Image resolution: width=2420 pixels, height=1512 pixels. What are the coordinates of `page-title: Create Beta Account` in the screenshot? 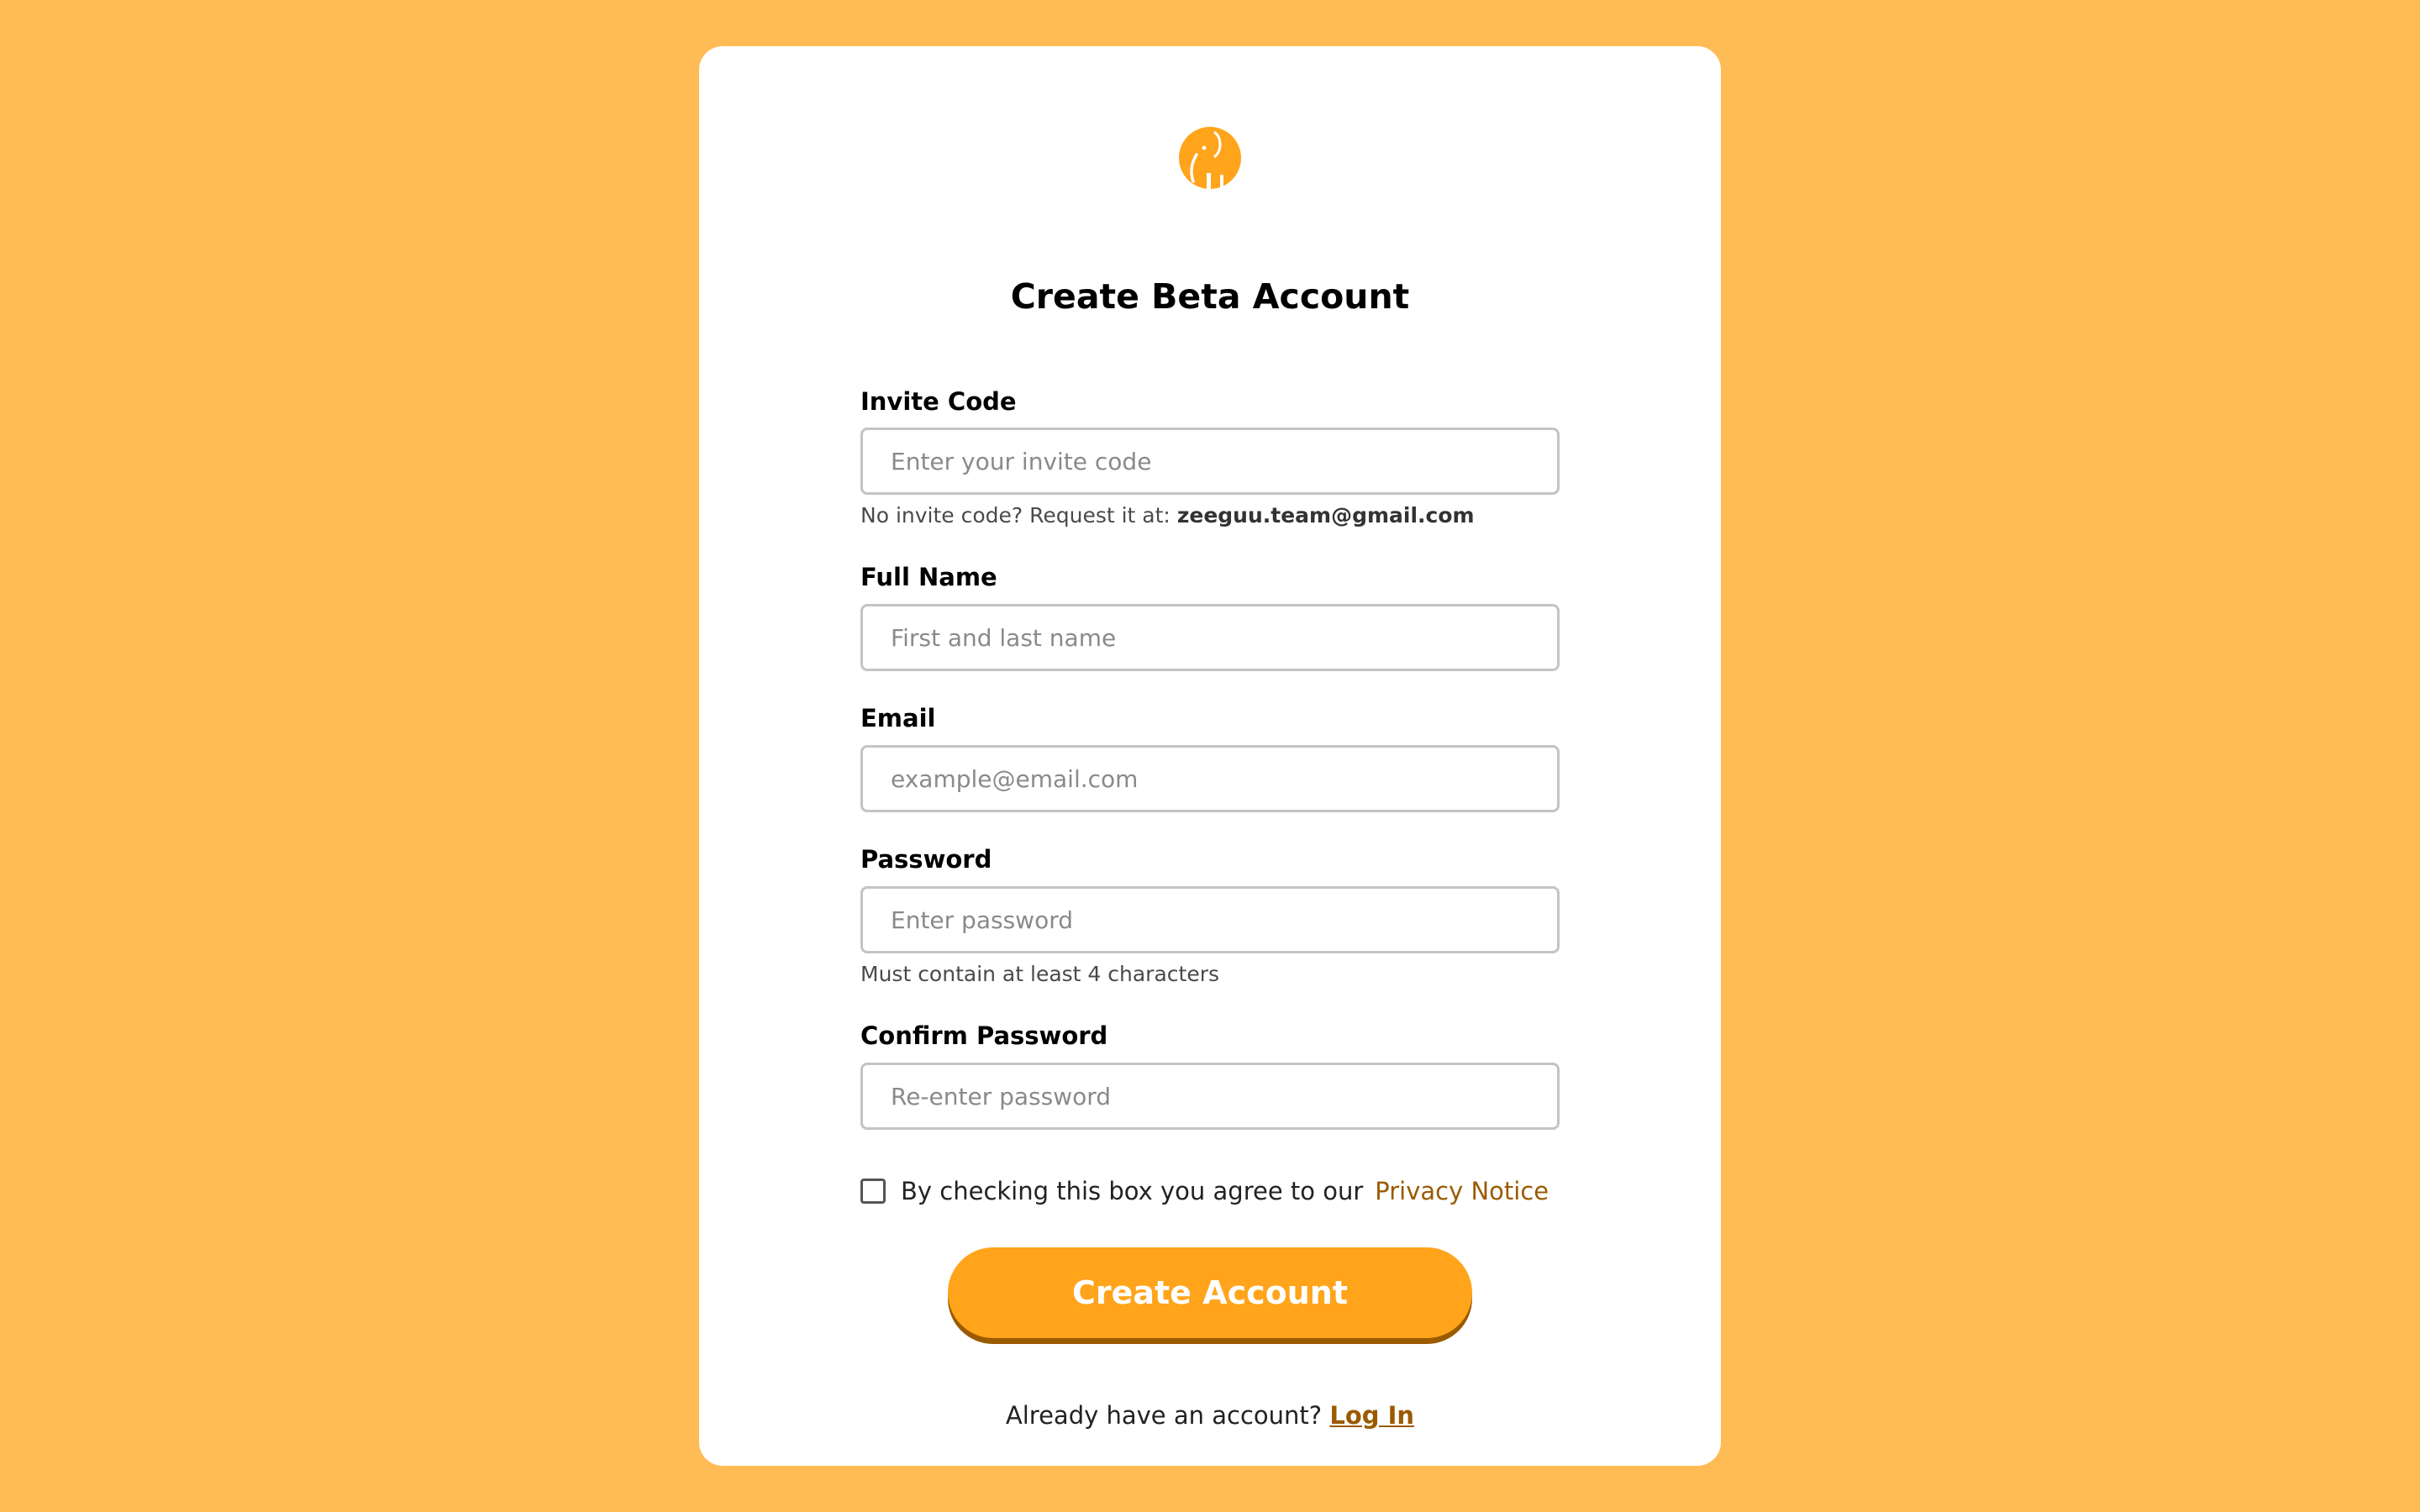 It's located at (1210, 296).